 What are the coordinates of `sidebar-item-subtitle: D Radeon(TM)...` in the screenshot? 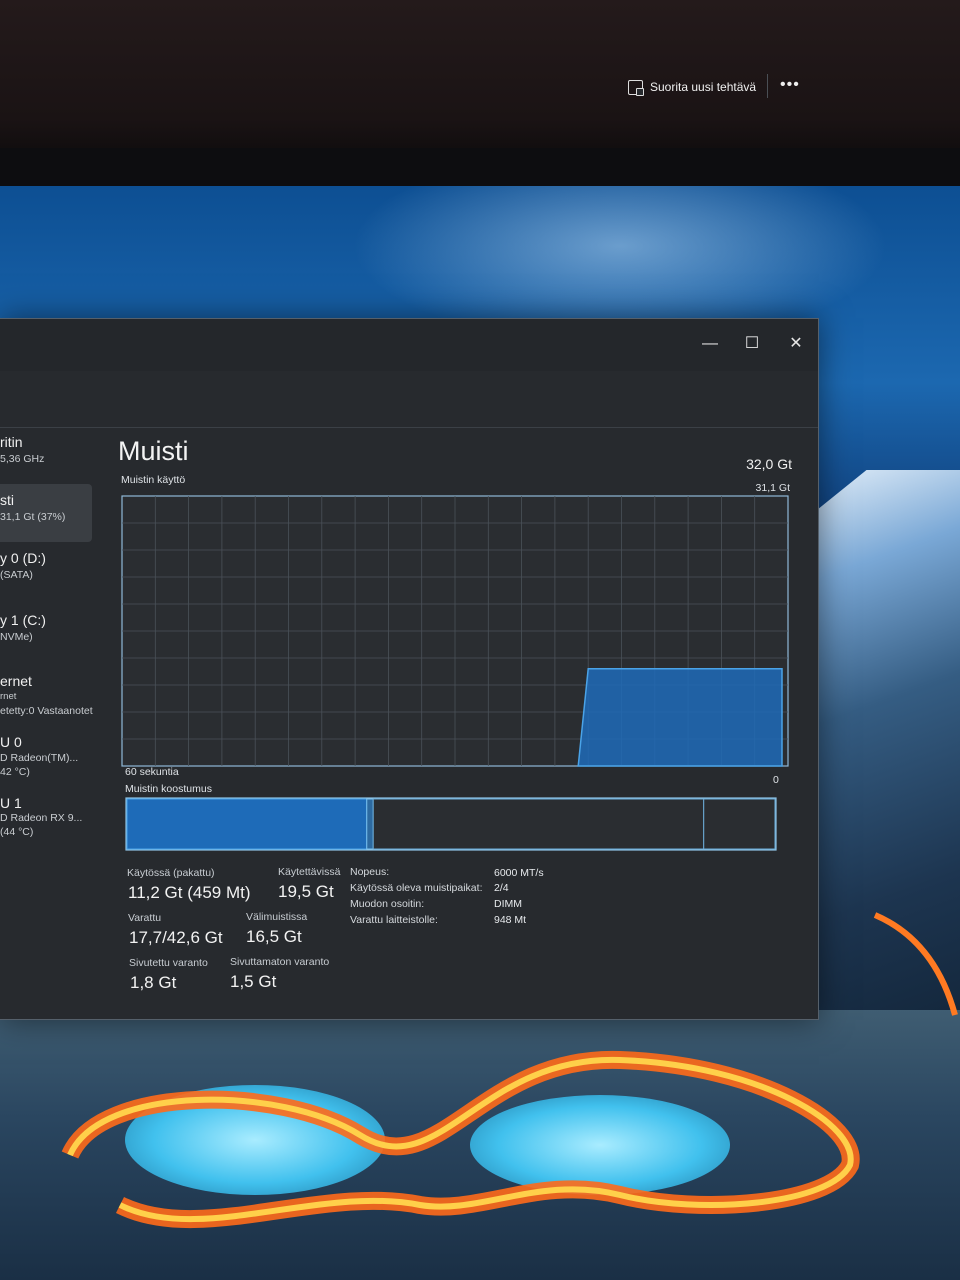 It's located at (39, 758).